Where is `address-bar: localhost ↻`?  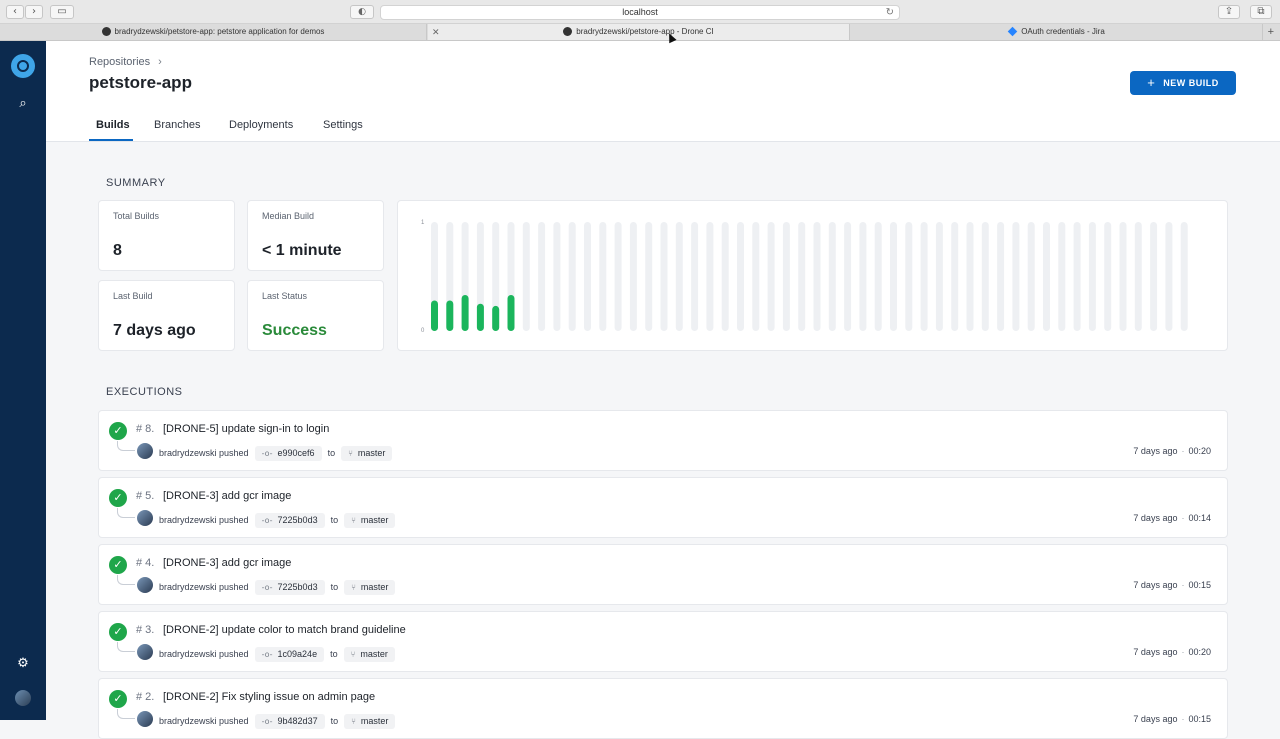 address-bar: localhost ↻ is located at coordinates (640, 12).